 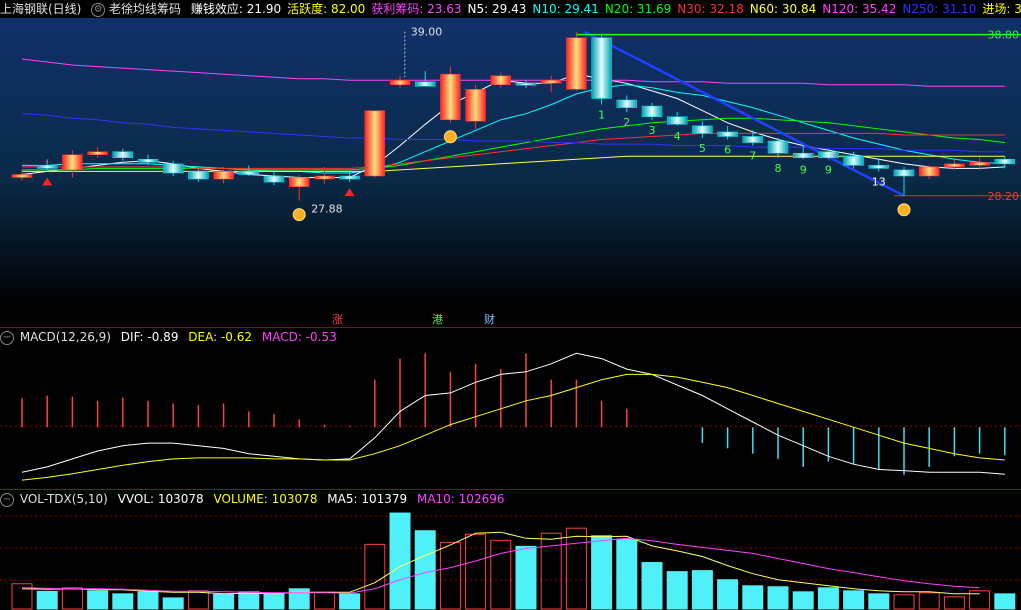 What do you see at coordinates (727, 150) in the screenshot?
I see `count-label: 6` at bounding box center [727, 150].